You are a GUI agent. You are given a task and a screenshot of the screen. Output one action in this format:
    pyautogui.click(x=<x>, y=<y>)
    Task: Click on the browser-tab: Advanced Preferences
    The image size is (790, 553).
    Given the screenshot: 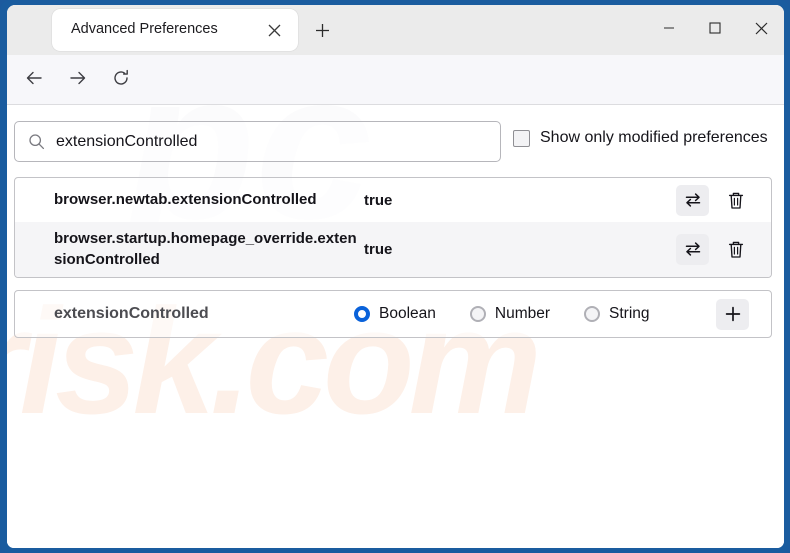 What is the action you would take?
    pyautogui.click(x=175, y=30)
    